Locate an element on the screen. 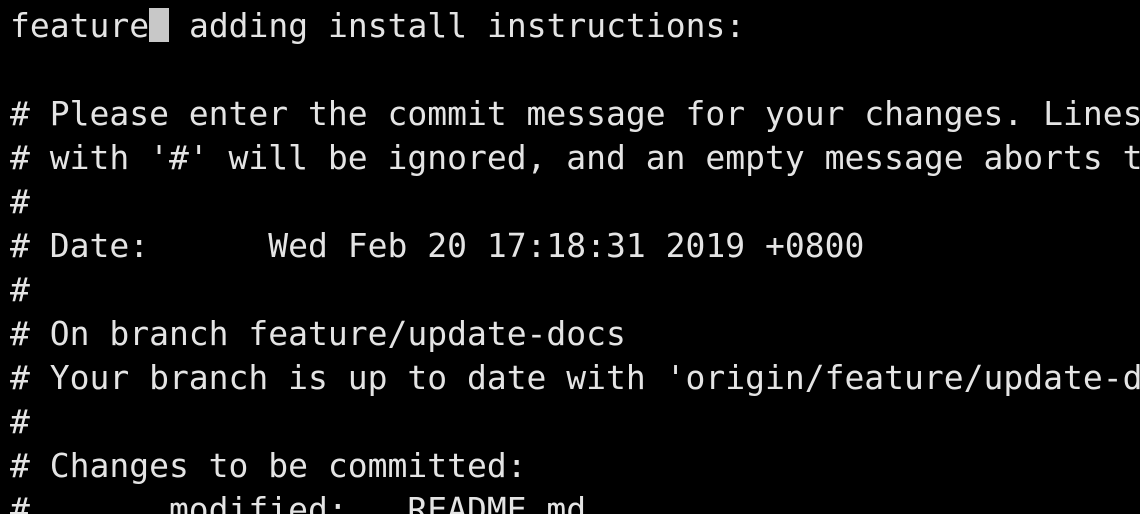 This screenshot has height=514, width=1140. subject-text-after-cursor: adding install instructions: is located at coordinates (457, 25).